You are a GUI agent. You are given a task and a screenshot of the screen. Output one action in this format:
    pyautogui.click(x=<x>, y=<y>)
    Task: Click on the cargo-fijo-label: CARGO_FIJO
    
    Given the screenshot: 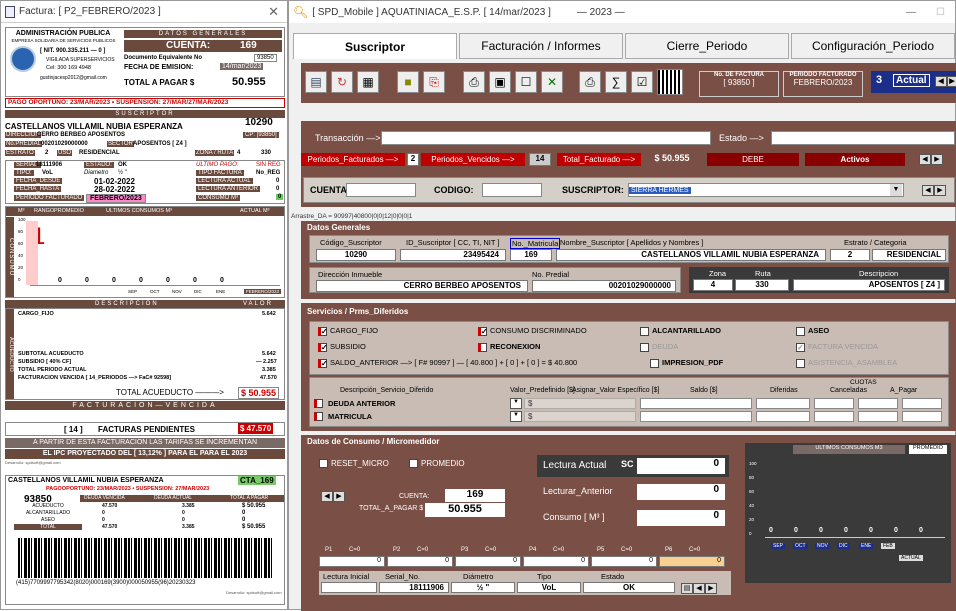 What is the action you would take?
    pyautogui.click(x=36, y=314)
    